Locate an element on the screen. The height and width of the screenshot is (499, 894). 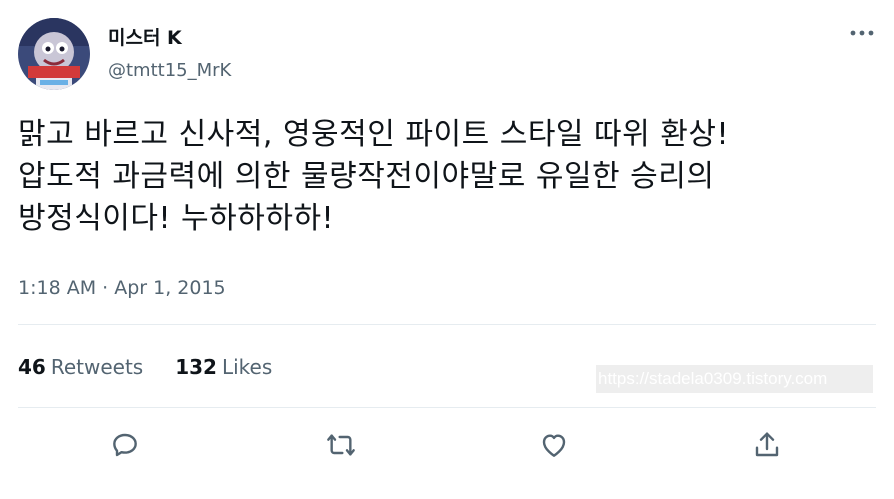
heart-icon is located at coordinates (554, 445).